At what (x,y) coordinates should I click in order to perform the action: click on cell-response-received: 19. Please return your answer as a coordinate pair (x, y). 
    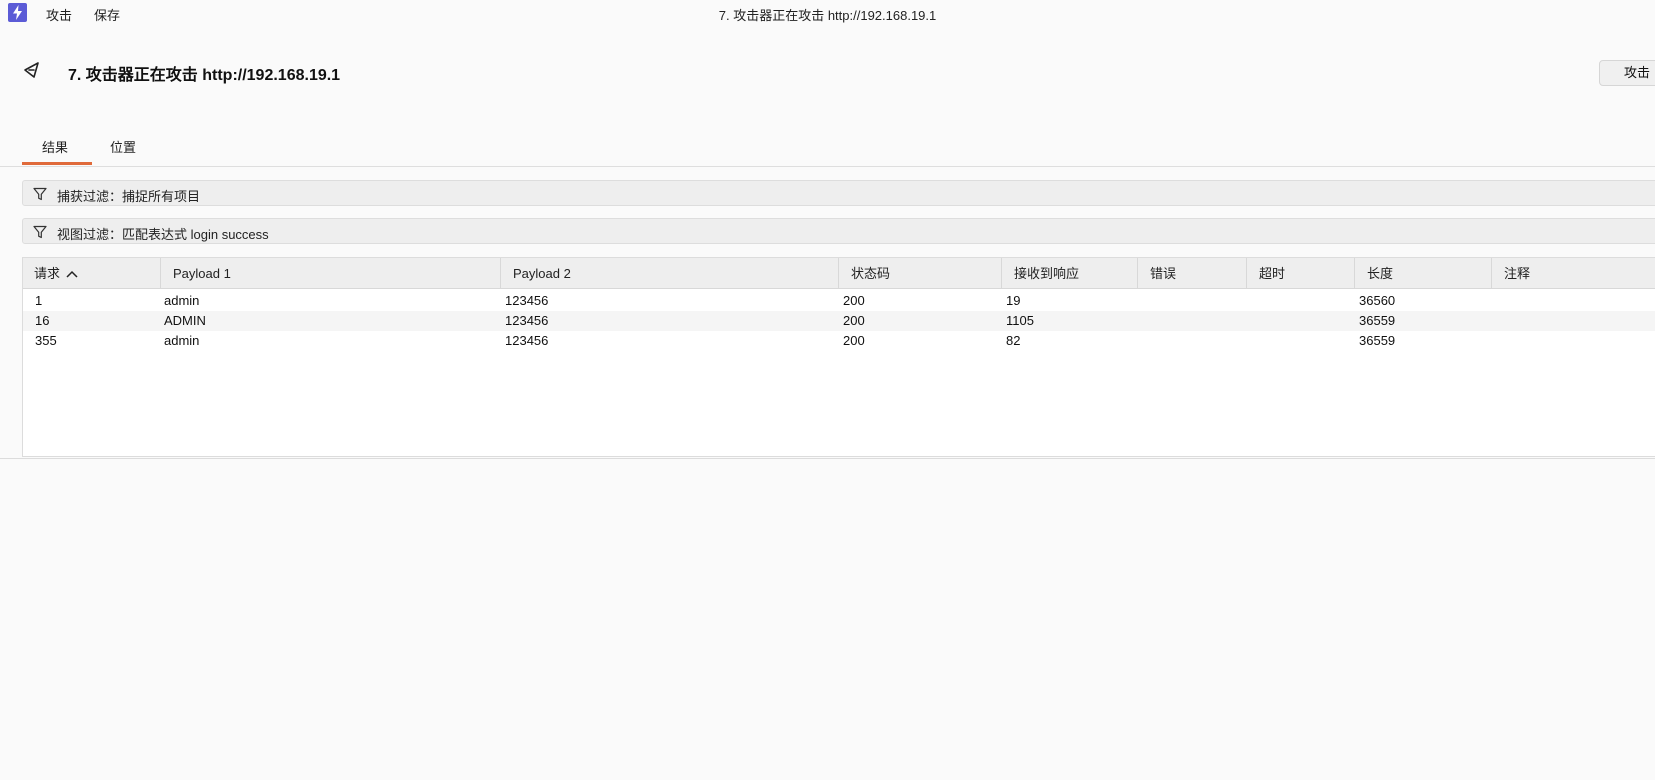
    Looking at the image, I should click on (1013, 300).